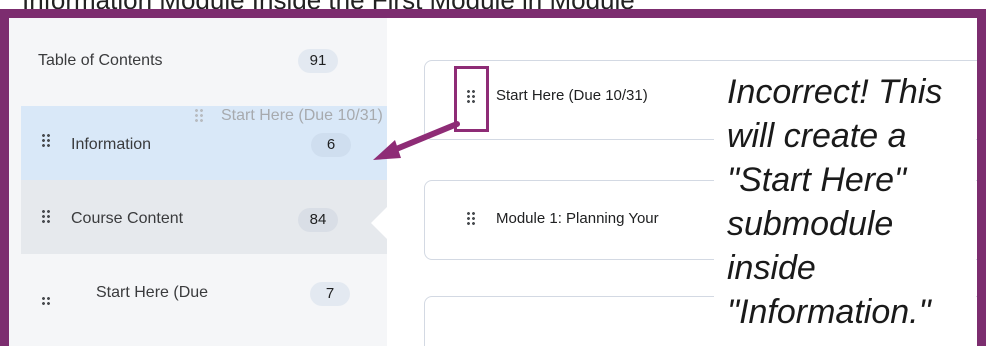  Describe the element at coordinates (331, 145) in the screenshot. I see `module-count-badge: 6` at that location.